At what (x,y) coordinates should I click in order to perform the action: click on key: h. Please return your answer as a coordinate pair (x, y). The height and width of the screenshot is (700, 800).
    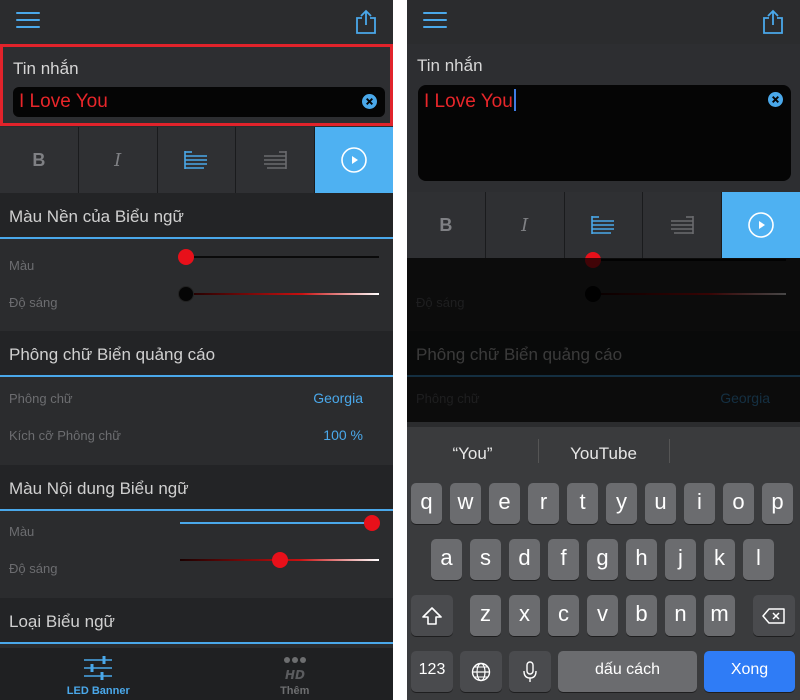
    Looking at the image, I should click on (641, 559).